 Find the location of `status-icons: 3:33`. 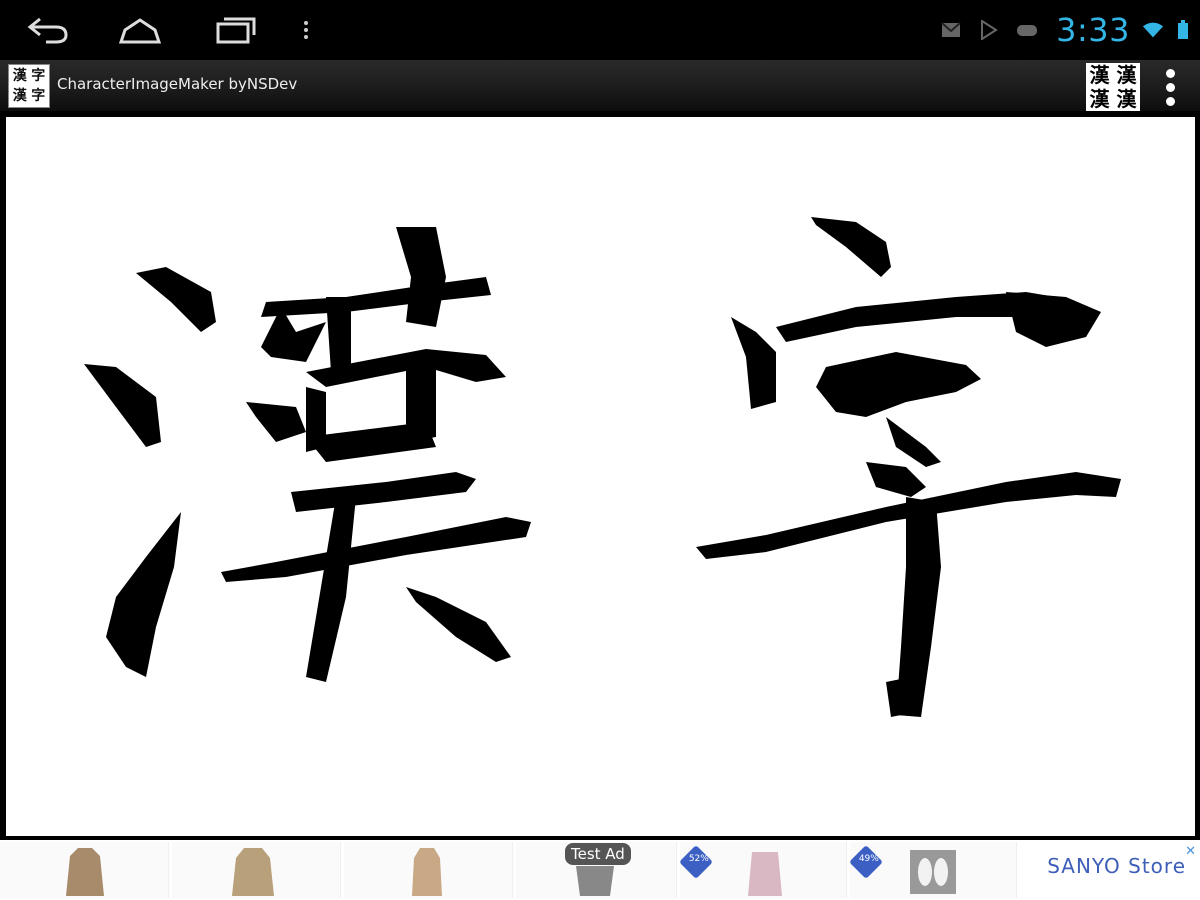

status-icons: 3:33 is located at coordinates (1070, 30).